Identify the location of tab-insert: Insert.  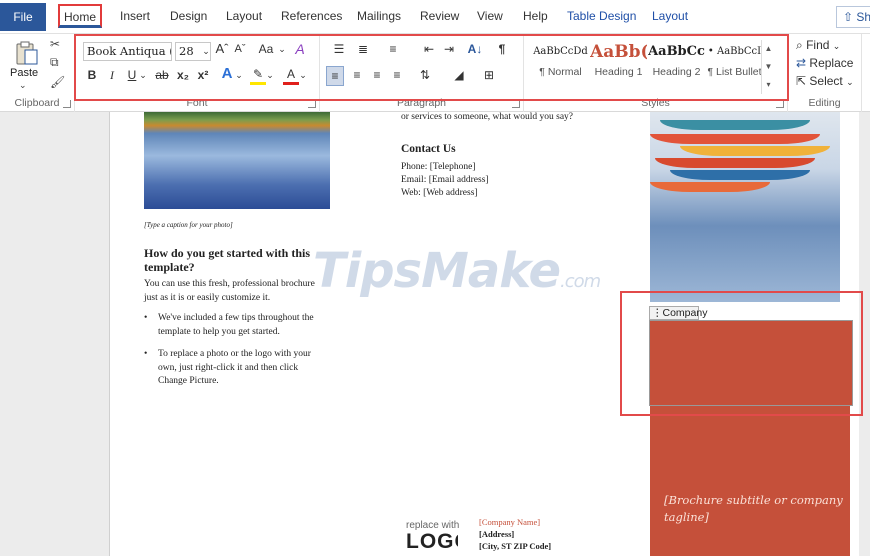
(135, 16).